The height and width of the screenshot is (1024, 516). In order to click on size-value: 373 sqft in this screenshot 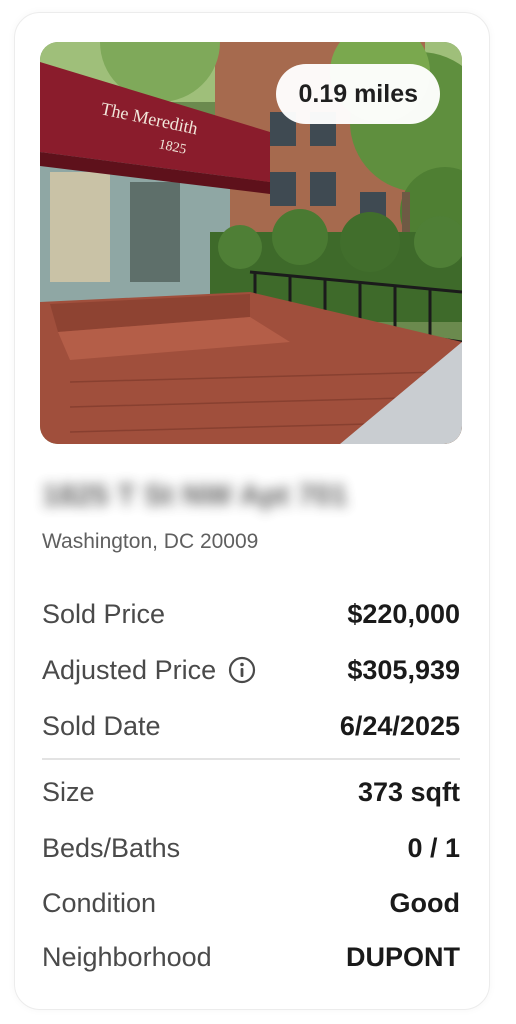, I will do `click(408, 791)`.